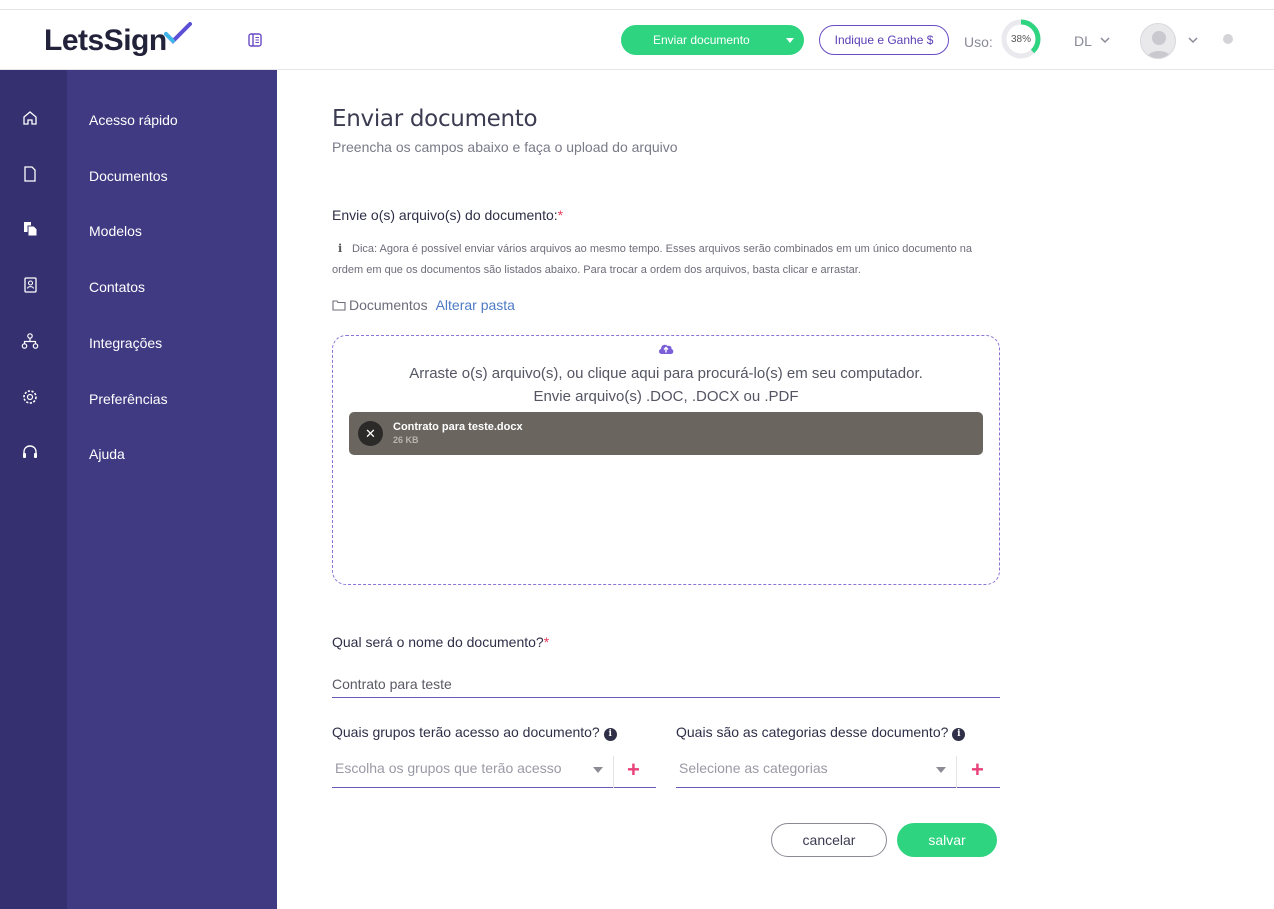 The image size is (1274, 909). I want to click on groups-placeholder: Escolha os grupos que terão acesso, so click(448, 768).